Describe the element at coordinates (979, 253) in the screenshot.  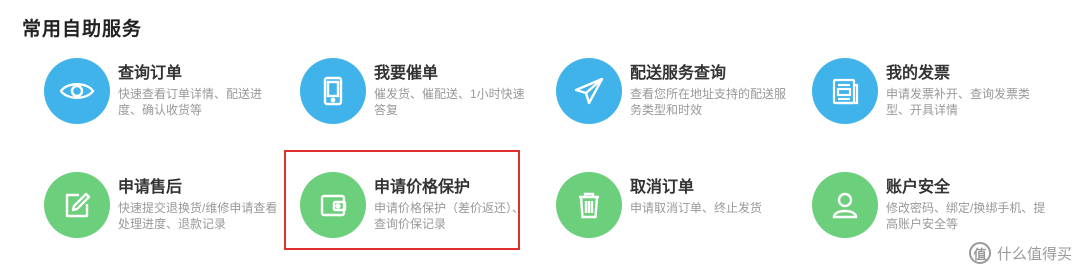
I see `watermark-logo-icon: 值` at that location.